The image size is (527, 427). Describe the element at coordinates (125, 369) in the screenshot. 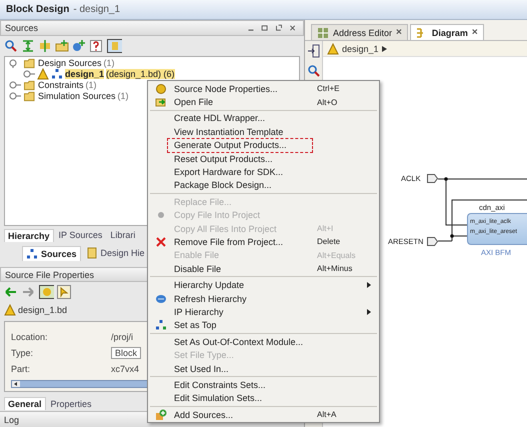

I see `property-value: xc7vx4` at that location.